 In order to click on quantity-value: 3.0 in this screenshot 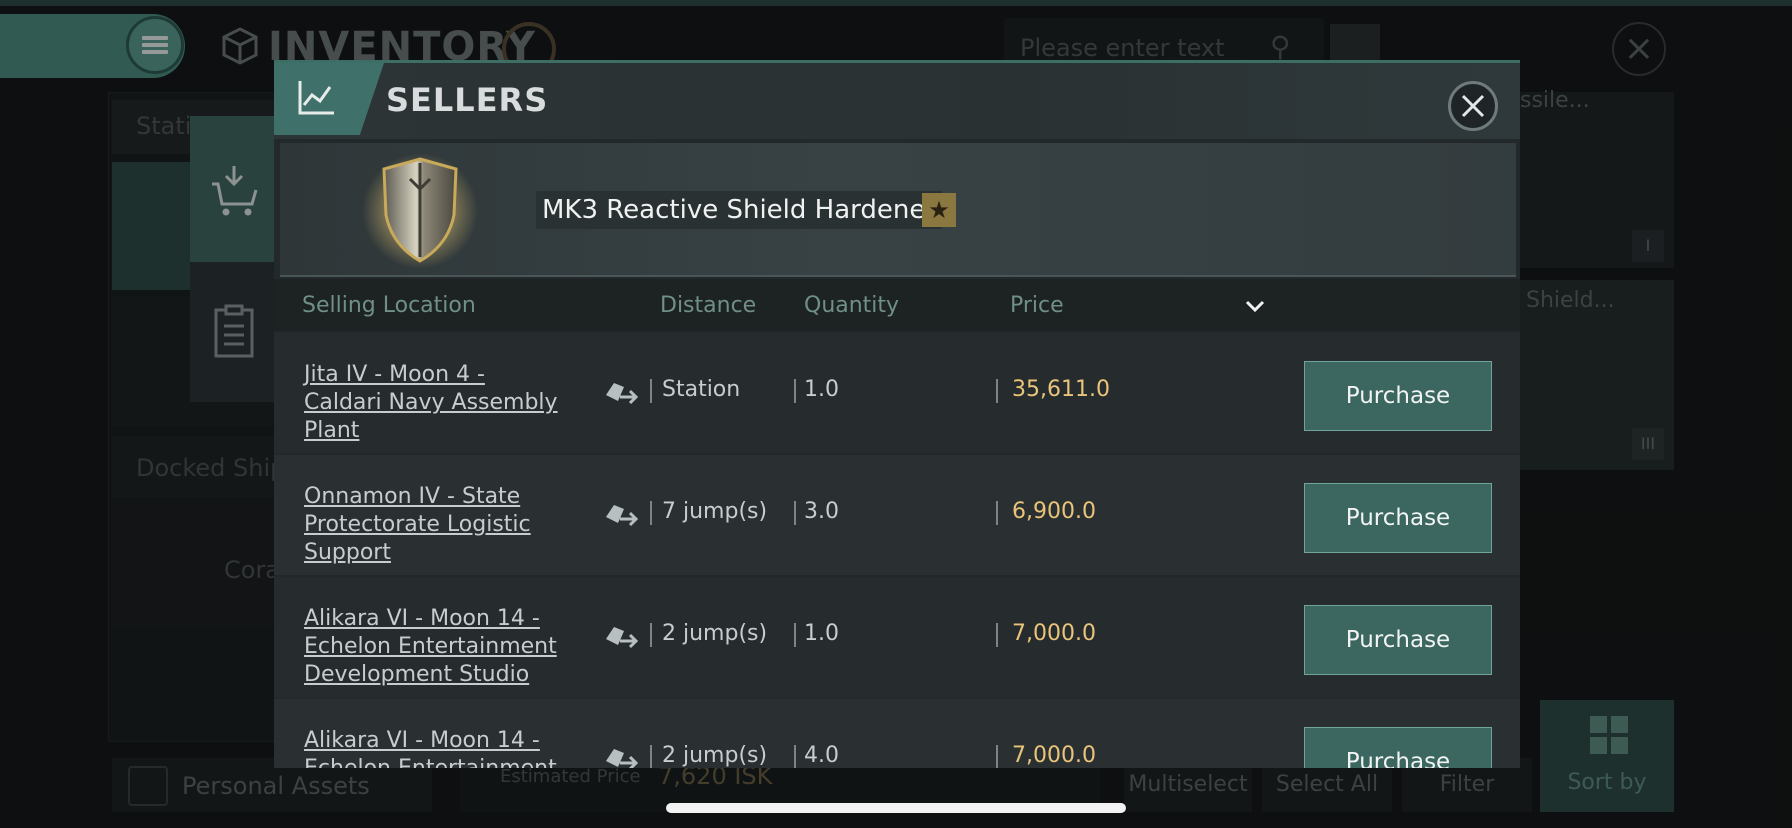, I will do `click(821, 511)`.